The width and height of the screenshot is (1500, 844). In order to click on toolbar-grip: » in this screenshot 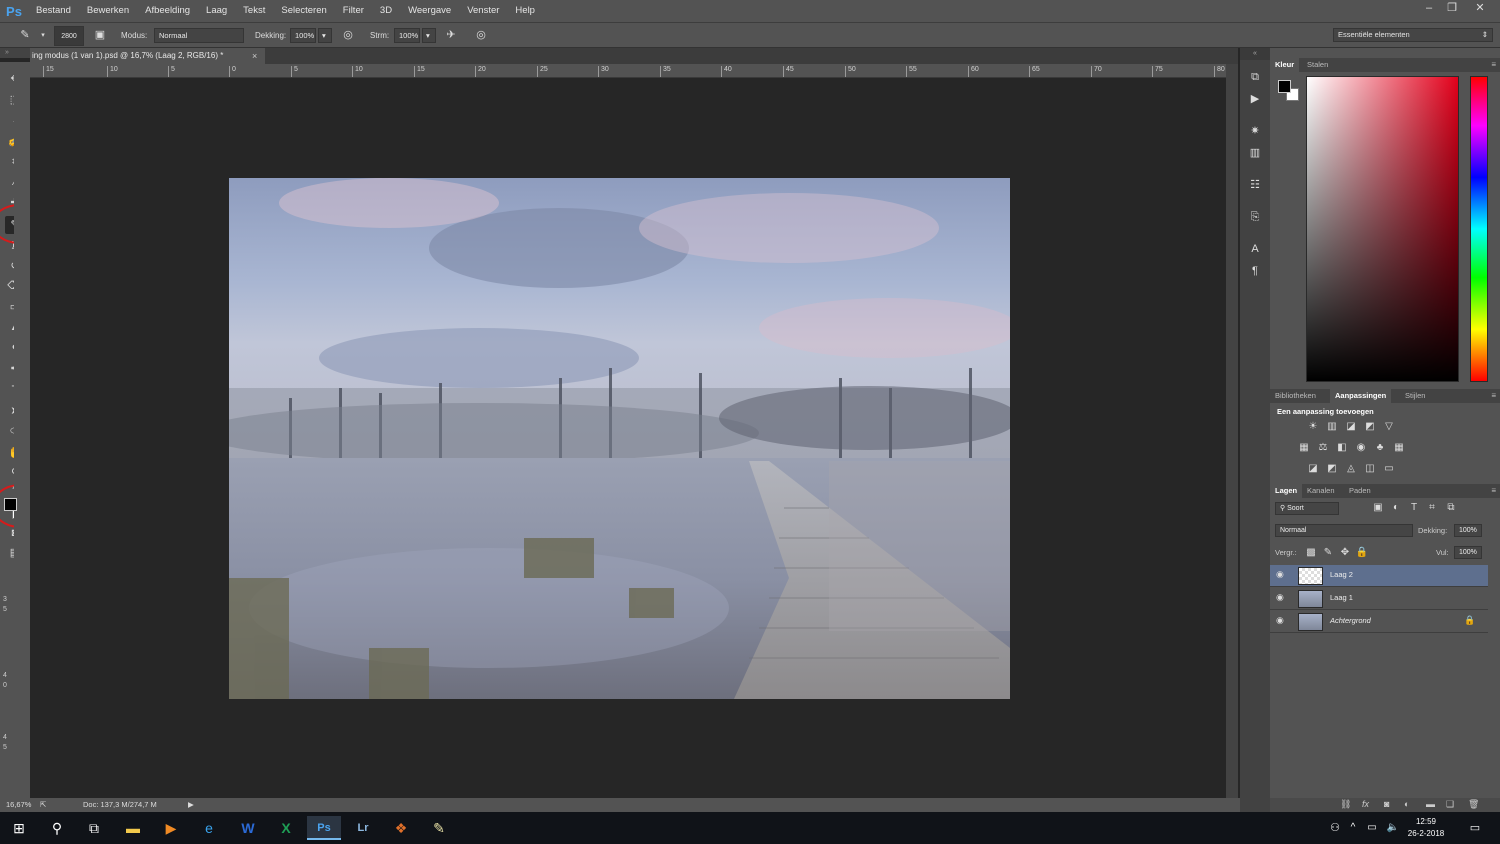, I will do `click(15, 53)`.